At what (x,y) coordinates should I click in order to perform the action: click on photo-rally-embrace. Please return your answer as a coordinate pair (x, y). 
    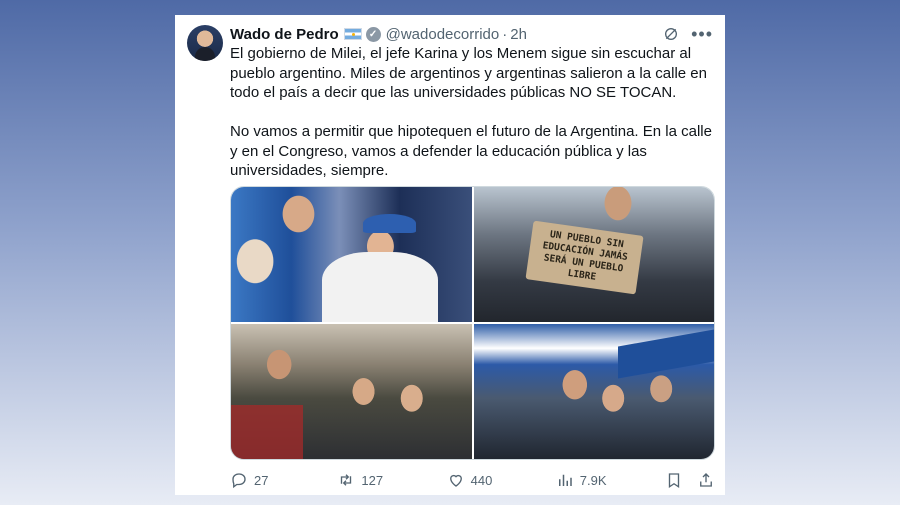
    Looking at the image, I should click on (351, 254).